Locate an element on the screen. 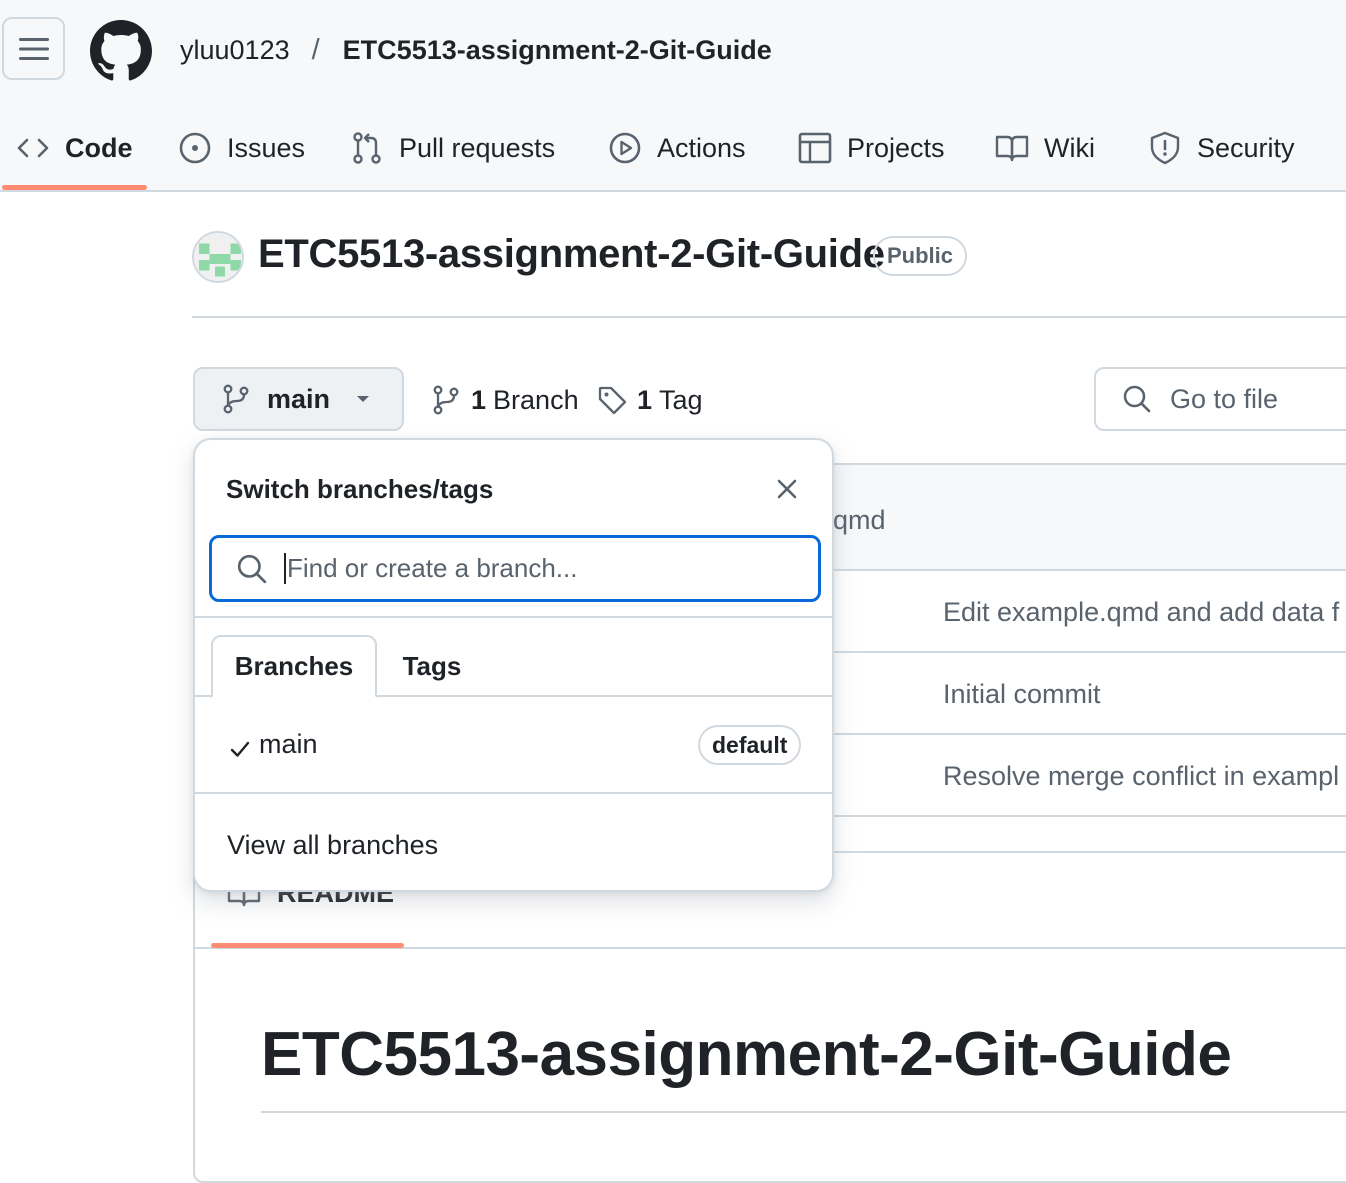  check-icon is located at coordinates (240, 749).